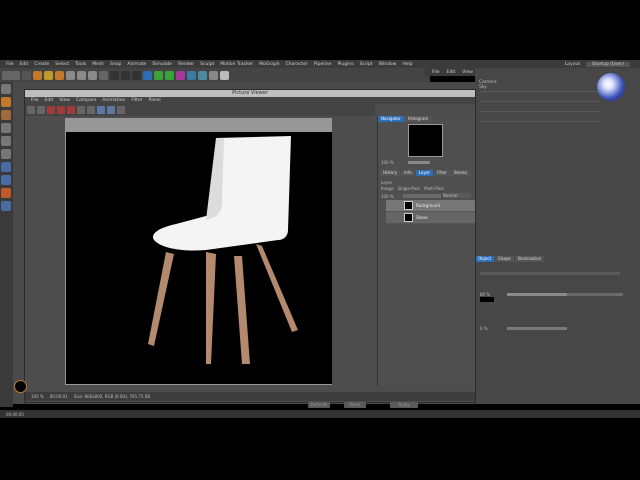  What do you see at coordinates (387, 196) in the screenshot?
I see `layer-opacity: 100 %` at bounding box center [387, 196].